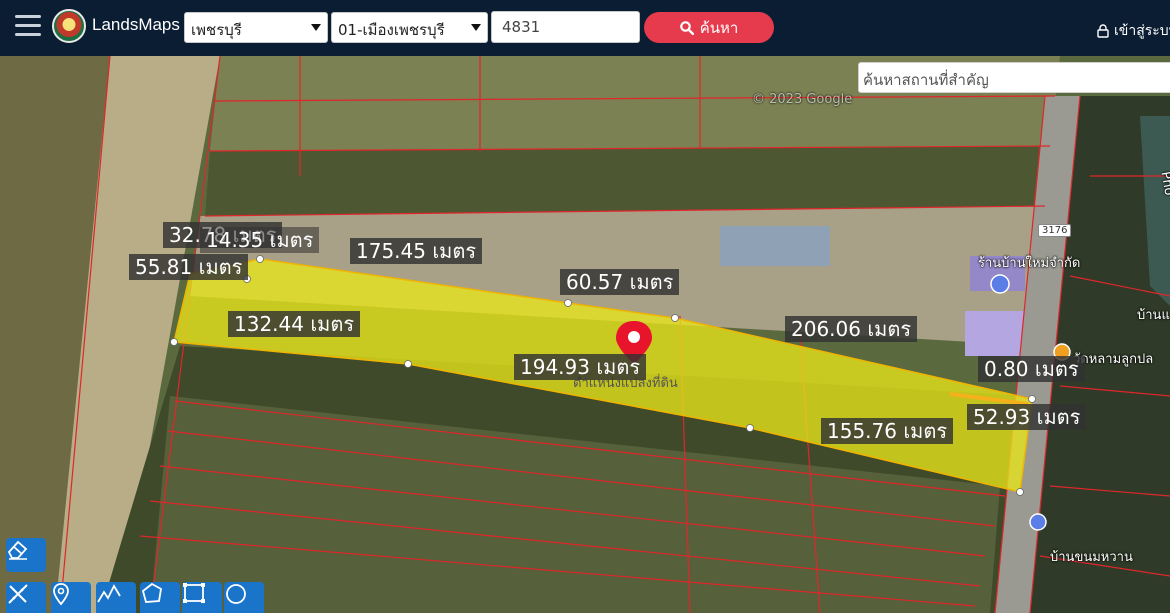  What do you see at coordinates (260, 240) in the screenshot?
I see `measurement-label: 14.35 เมตร` at bounding box center [260, 240].